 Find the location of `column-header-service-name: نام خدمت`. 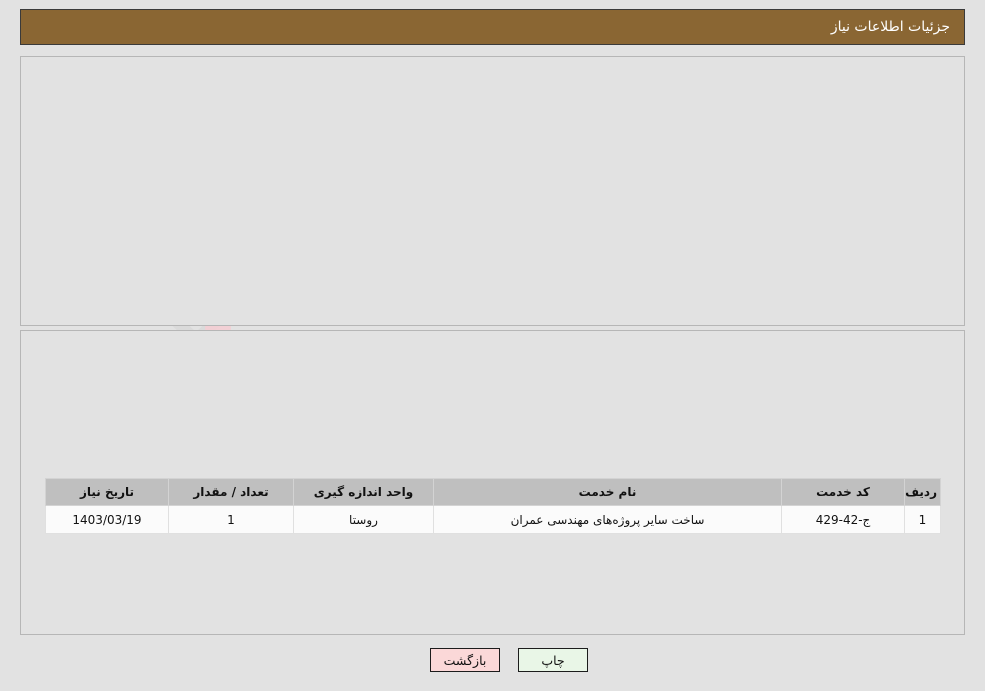

column-header-service-name: نام خدمت is located at coordinates (607, 492).